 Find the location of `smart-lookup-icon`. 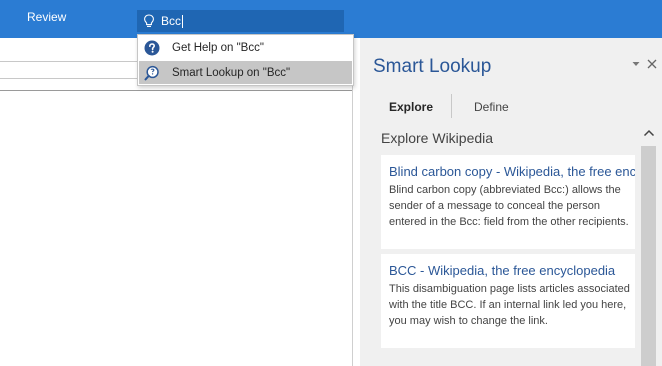

smart-lookup-icon is located at coordinates (151, 72).